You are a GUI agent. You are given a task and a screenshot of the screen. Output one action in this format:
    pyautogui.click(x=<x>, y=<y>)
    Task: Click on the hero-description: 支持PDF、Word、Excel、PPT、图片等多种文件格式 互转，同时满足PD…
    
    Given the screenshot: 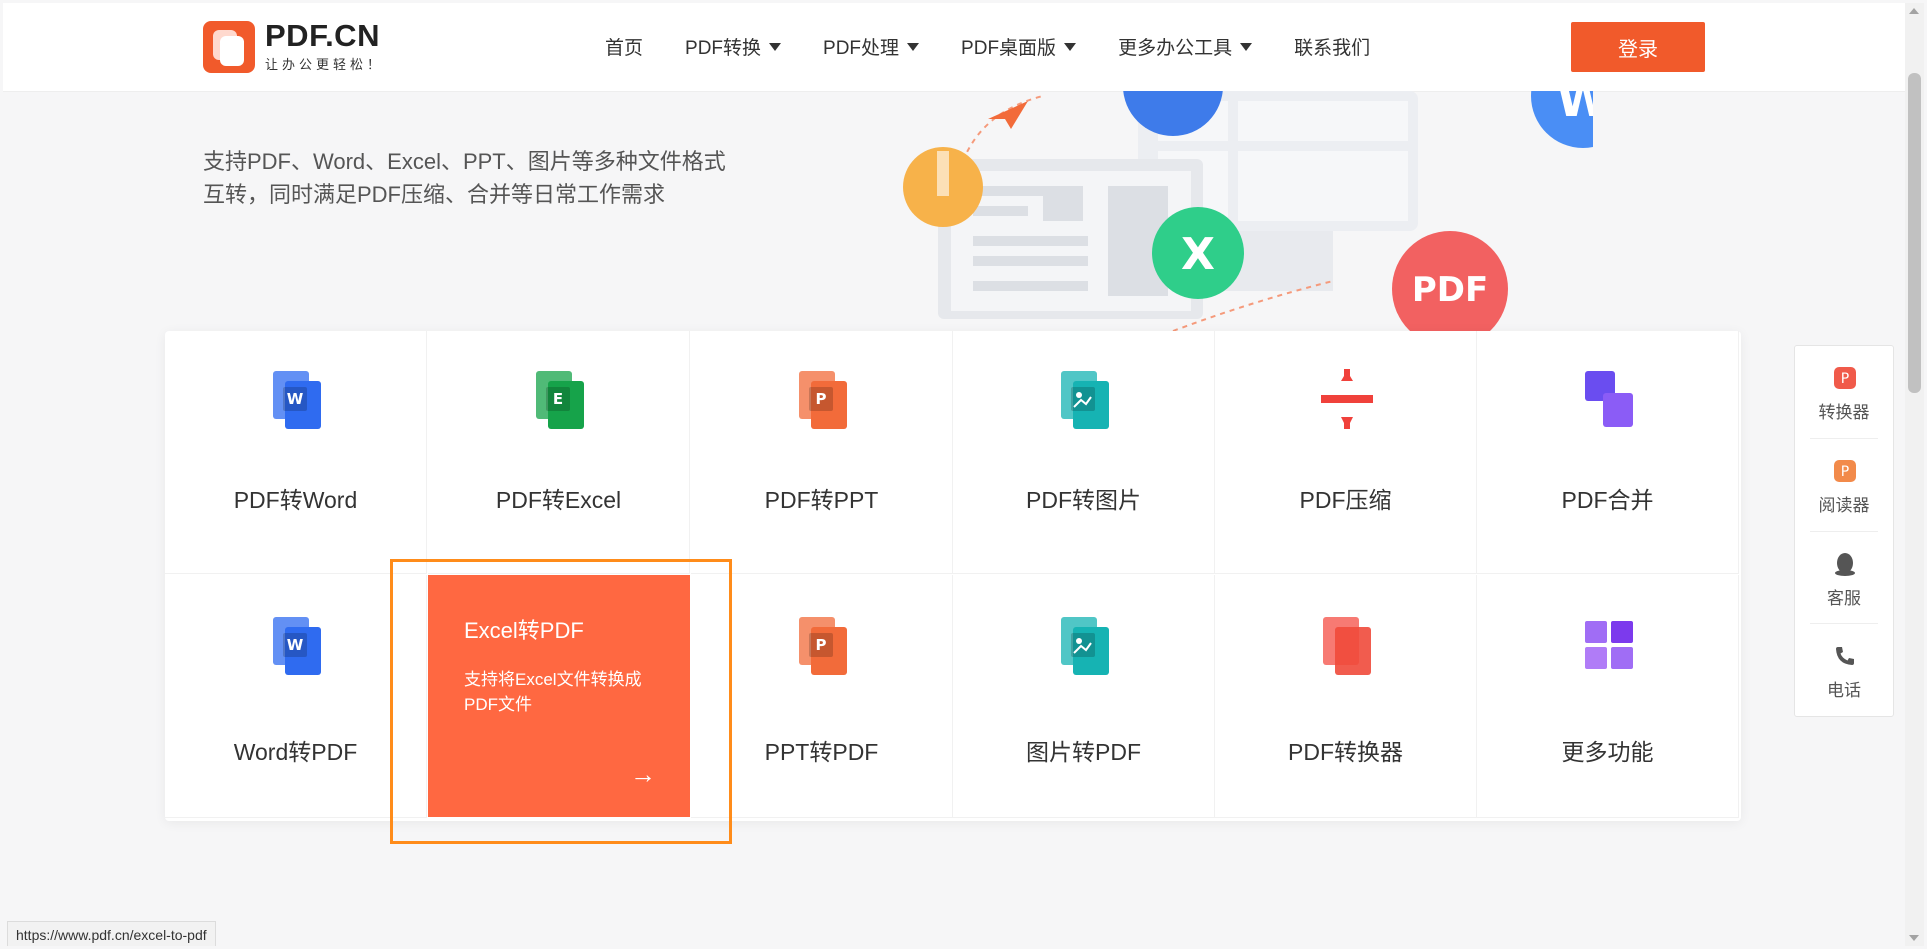 What is the action you would take?
    pyautogui.click(x=464, y=178)
    